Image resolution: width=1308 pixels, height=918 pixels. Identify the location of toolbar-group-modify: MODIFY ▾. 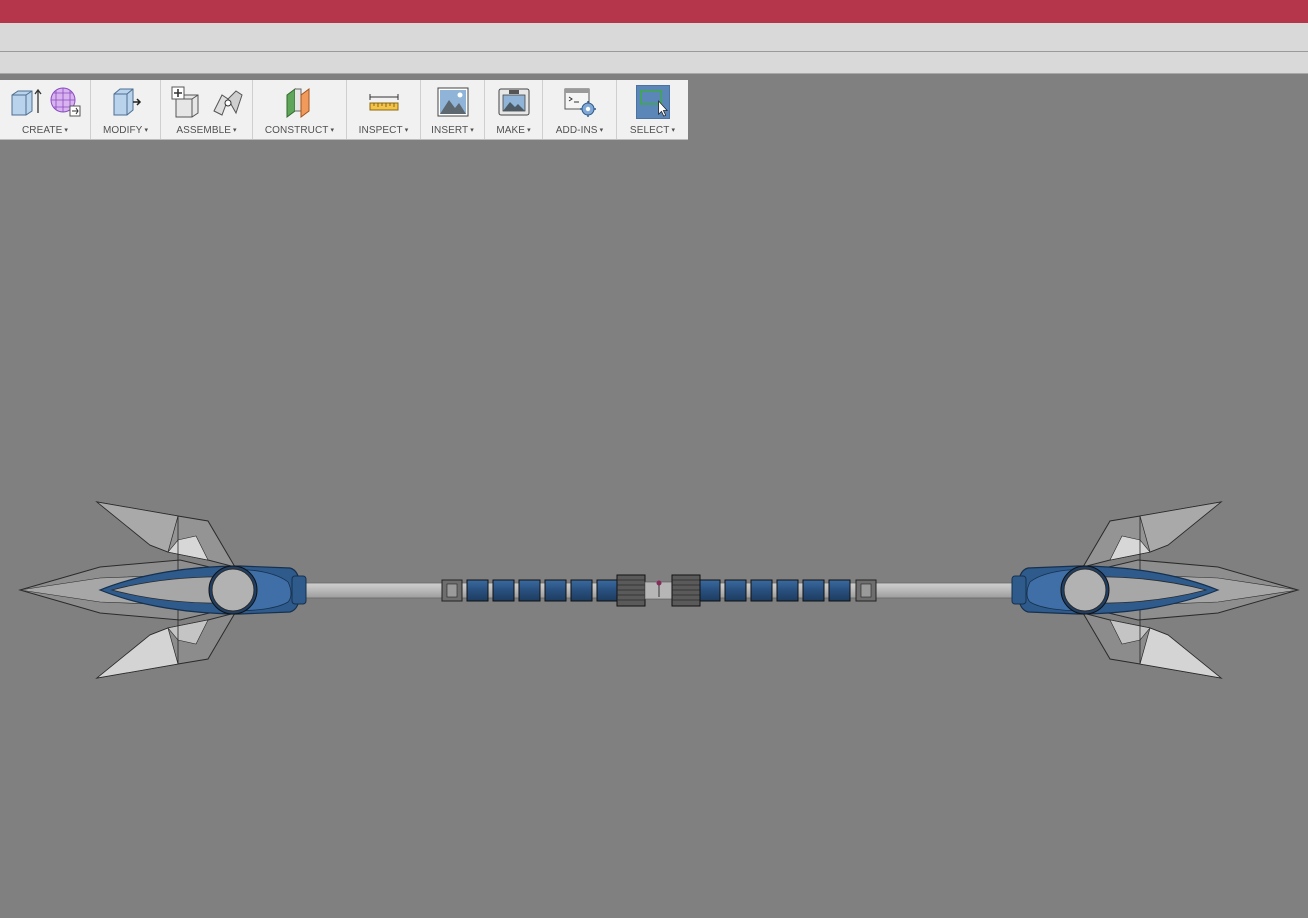
(125, 109).